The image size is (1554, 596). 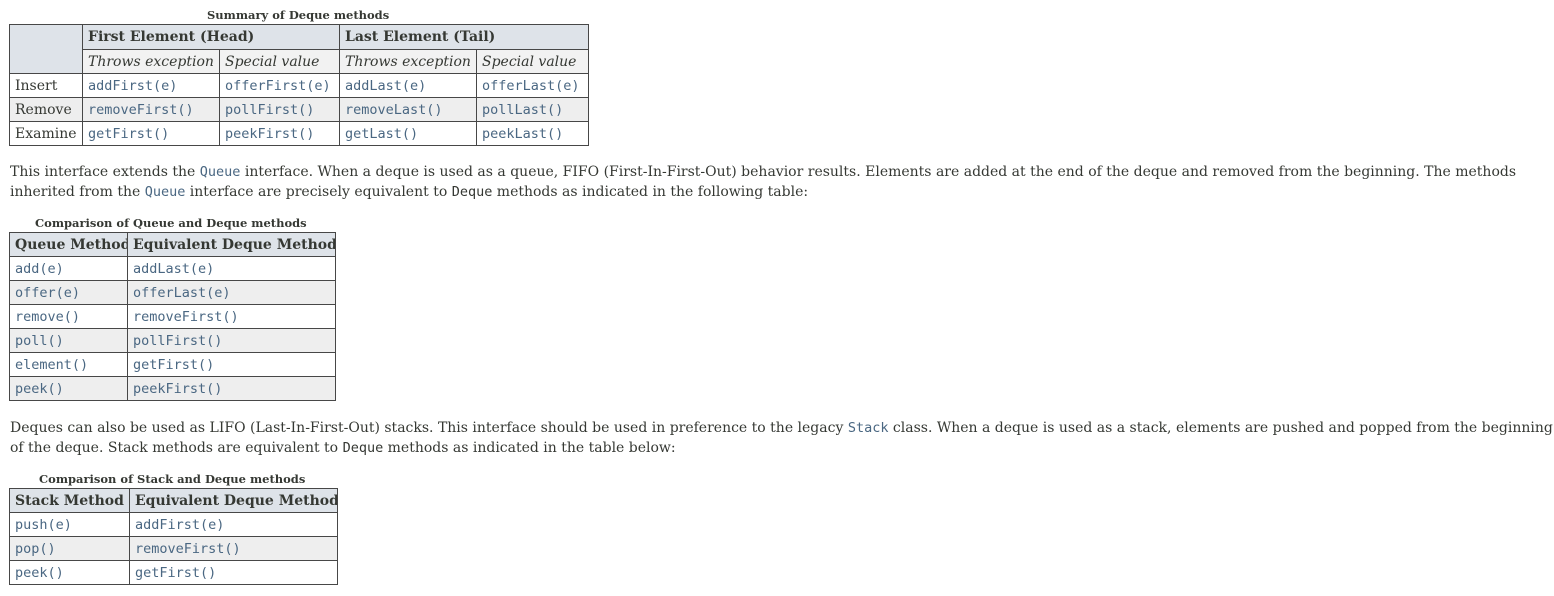 What do you see at coordinates (46, 49) in the screenshot?
I see `summary-empty-corner` at bounding box center [46, 49].